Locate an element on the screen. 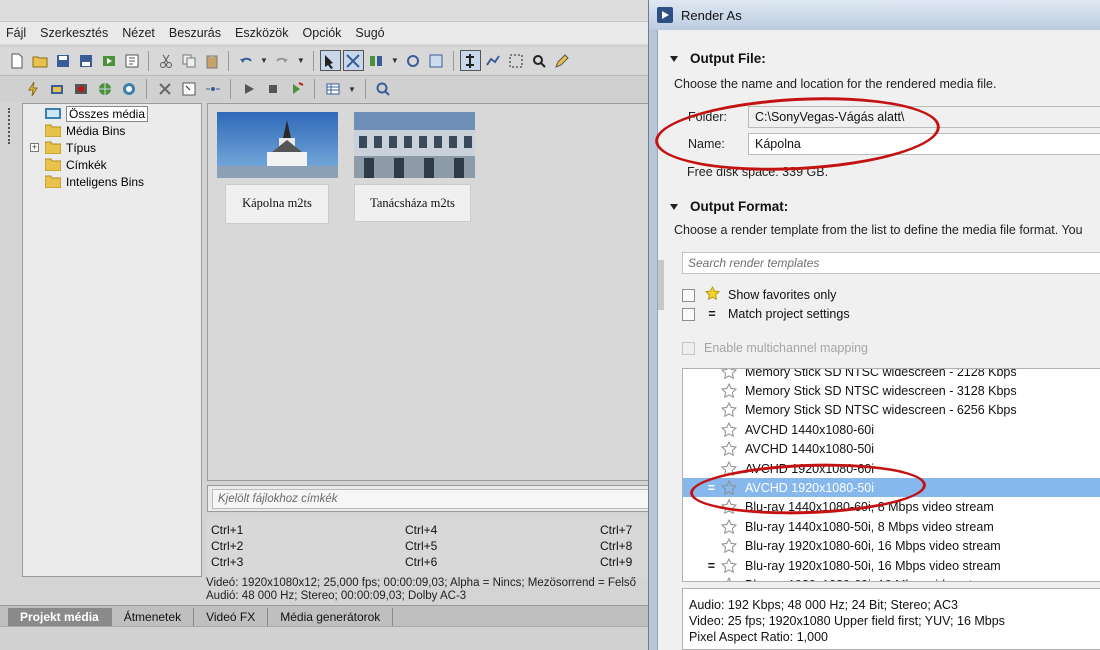  get-photo-icon is located at coordinates (80, 89).